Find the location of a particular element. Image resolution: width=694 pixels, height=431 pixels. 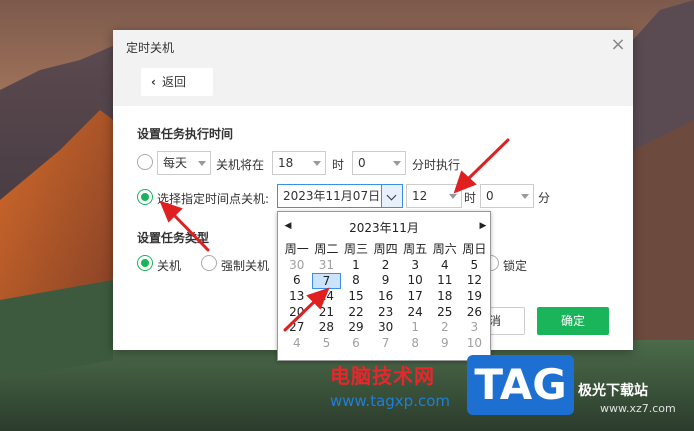

date-dropdown-button is located at coordinates (392, 196).